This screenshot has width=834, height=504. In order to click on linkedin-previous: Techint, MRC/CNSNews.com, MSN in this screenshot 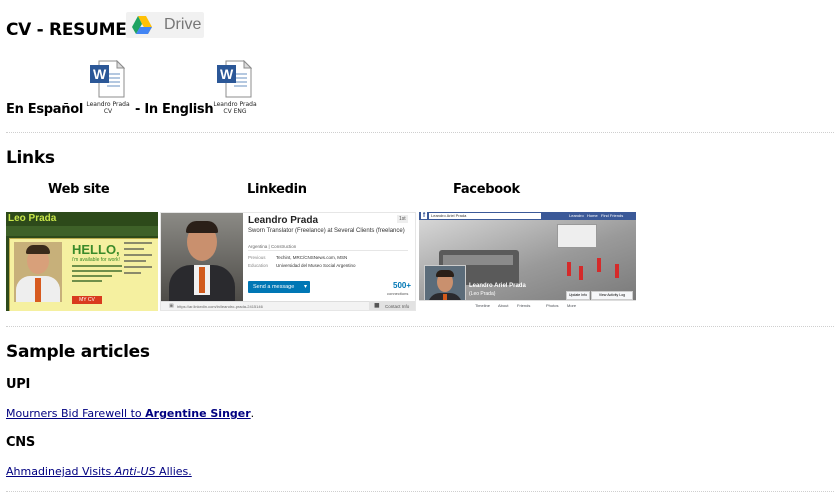, I will do `click(312, 257)`.